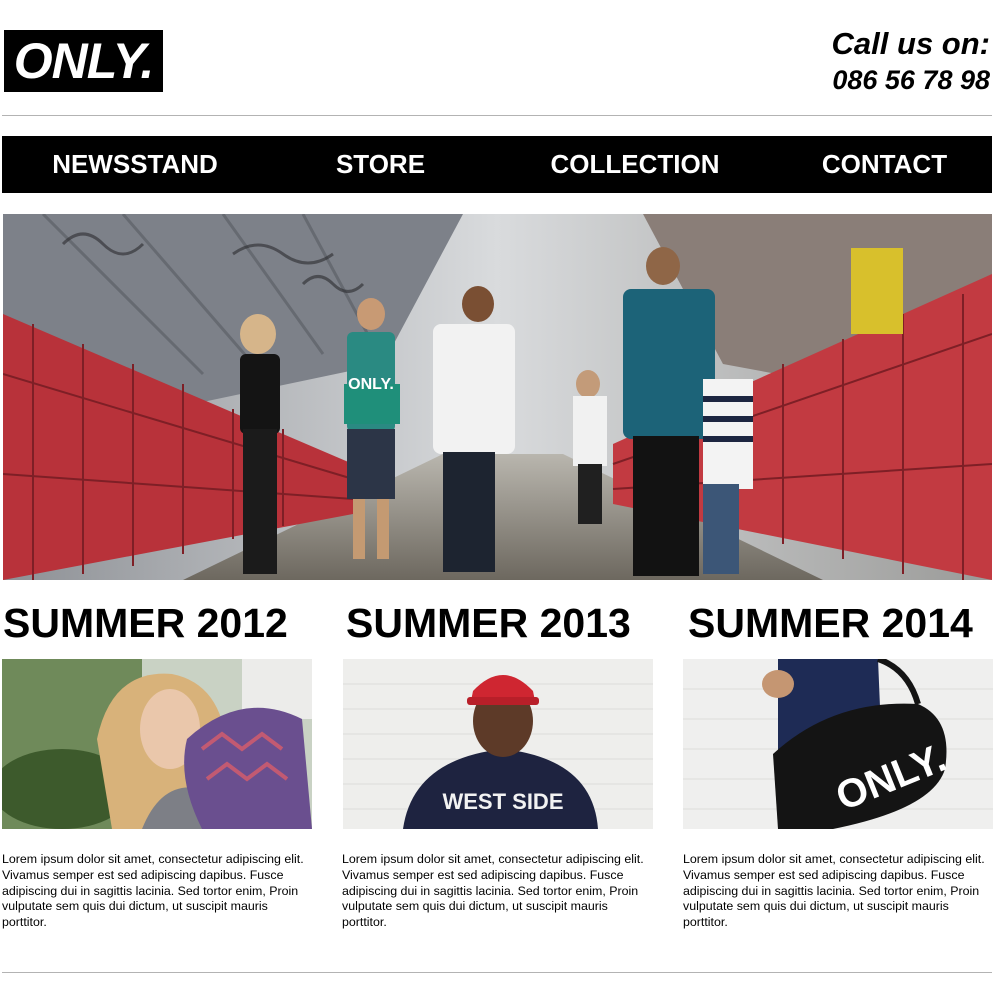 The height and width of the screenshot is (1008, 994). I want to click on nav-item-newsstand: NEWSSTAND, so click(135, 164).